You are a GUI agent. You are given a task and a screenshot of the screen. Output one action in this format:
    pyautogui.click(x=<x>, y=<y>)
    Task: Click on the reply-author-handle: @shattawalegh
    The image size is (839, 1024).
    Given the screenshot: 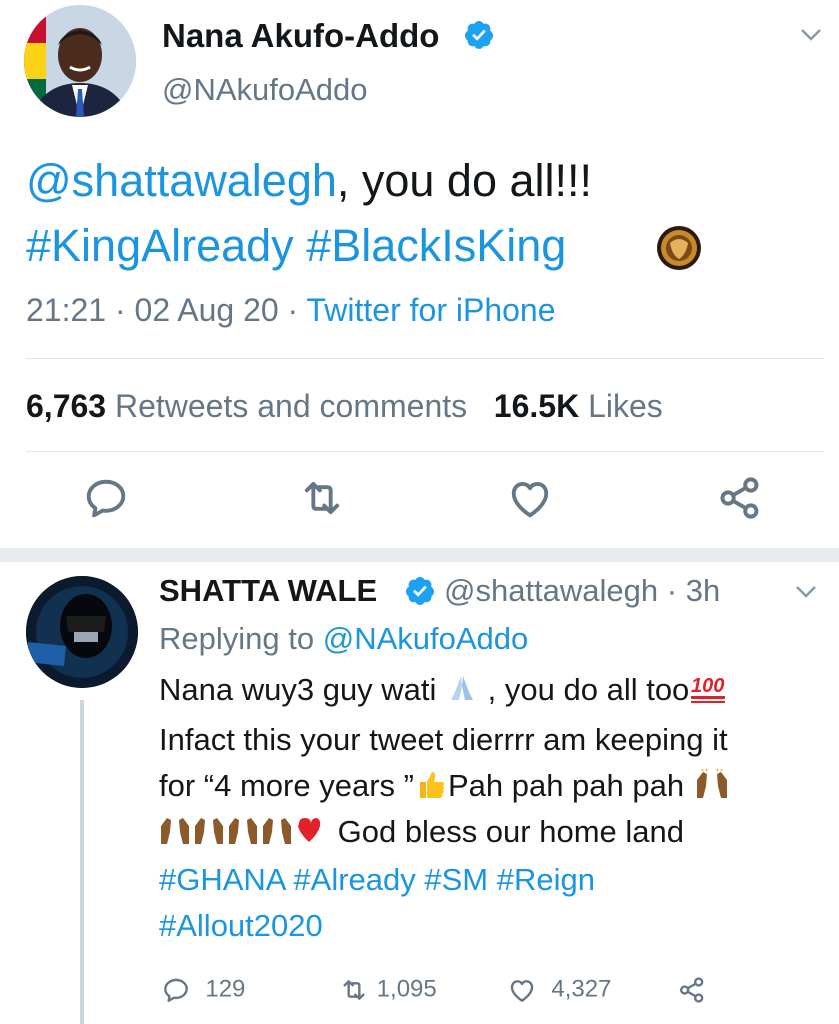 What is the action you would take?
    pyautogui.click(x=551, y=590)
    